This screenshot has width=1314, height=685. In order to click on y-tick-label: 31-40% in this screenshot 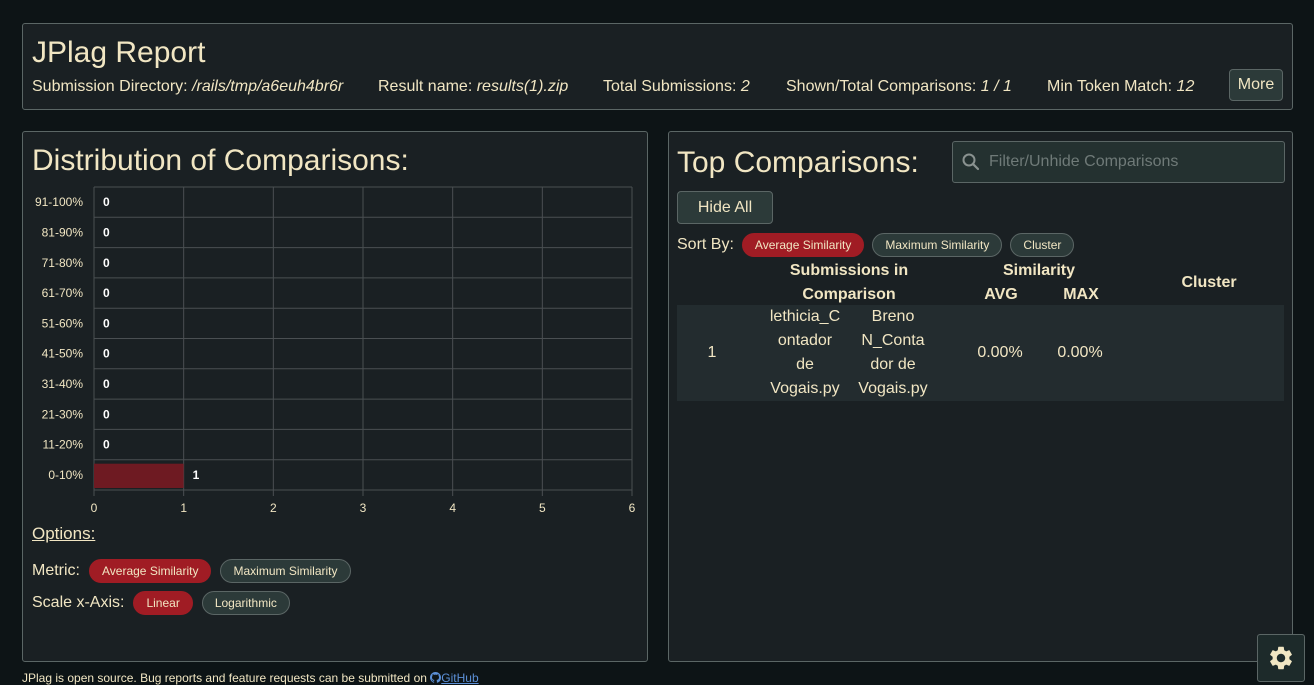, I will do `click(63, 384)`.